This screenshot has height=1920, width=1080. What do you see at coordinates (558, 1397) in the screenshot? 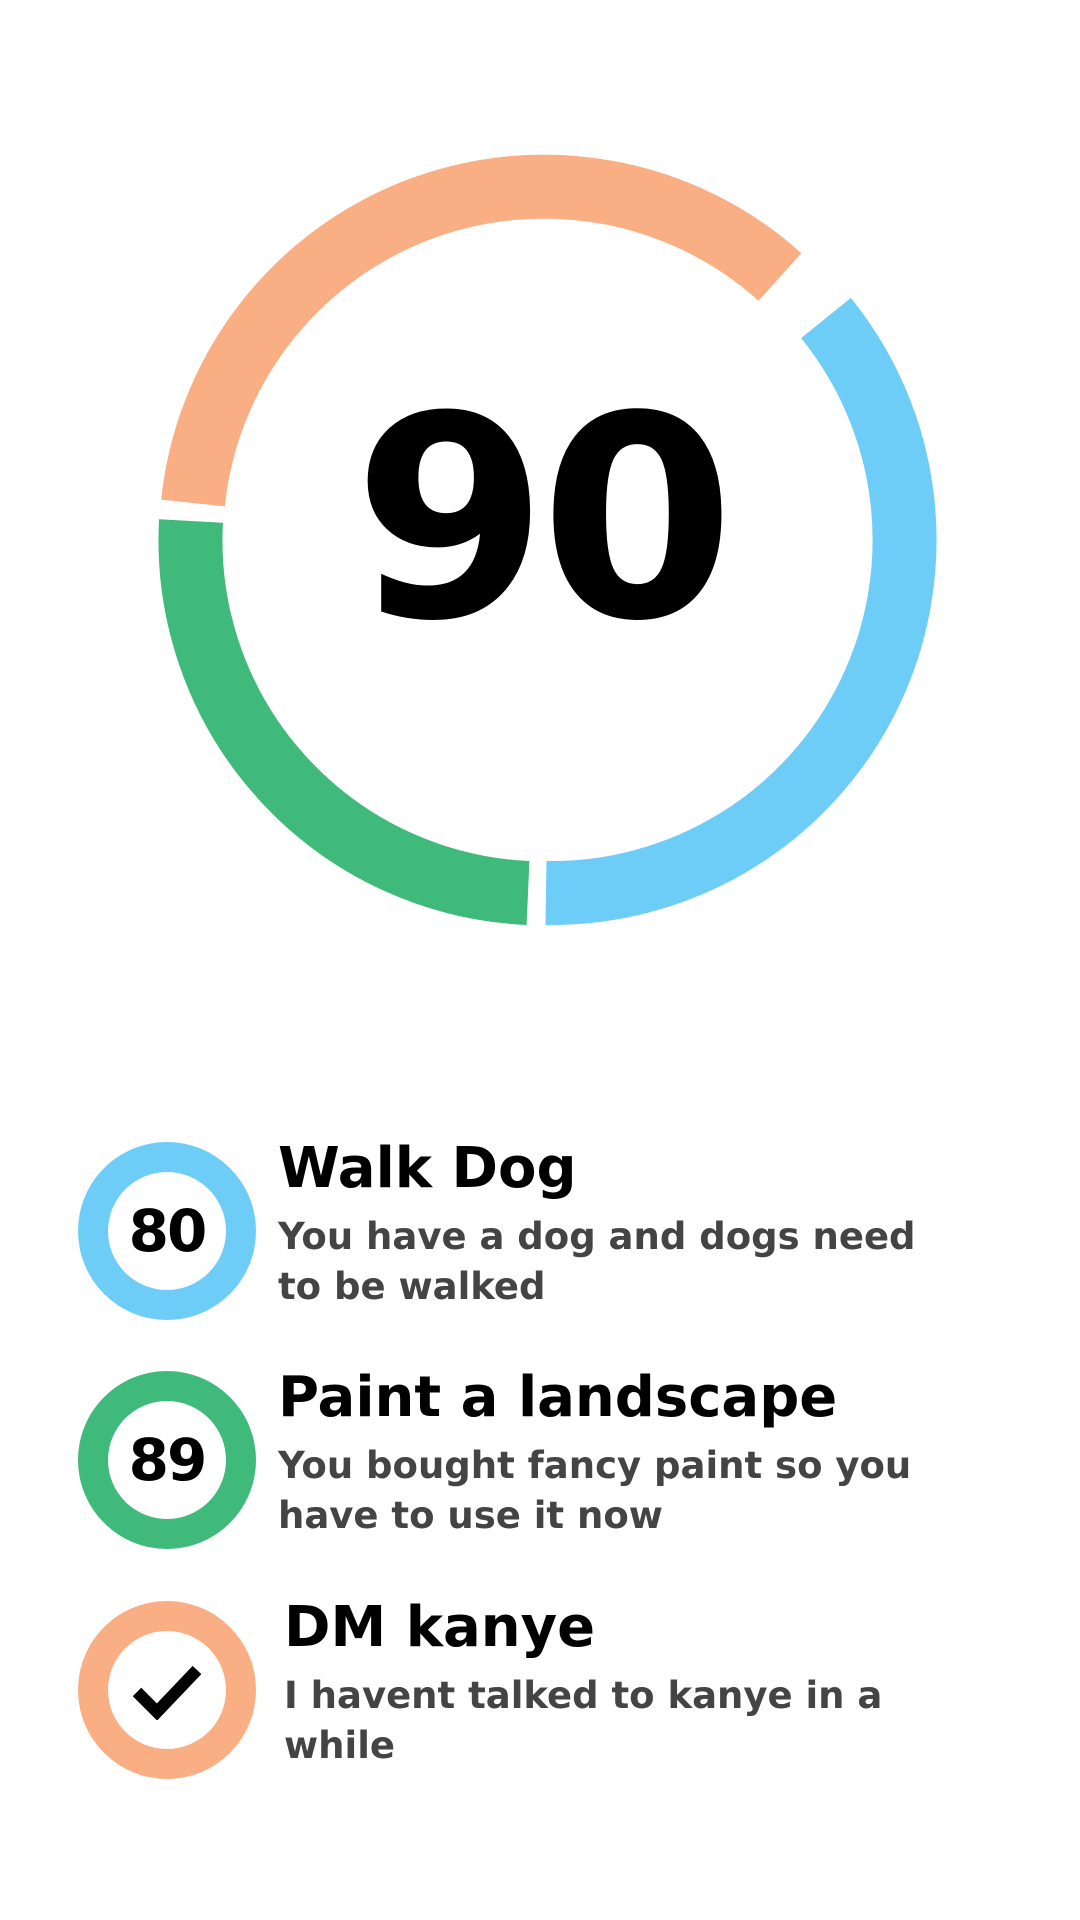
I see `task-title: Paint a landscape` at bounding box center [558, 1397].